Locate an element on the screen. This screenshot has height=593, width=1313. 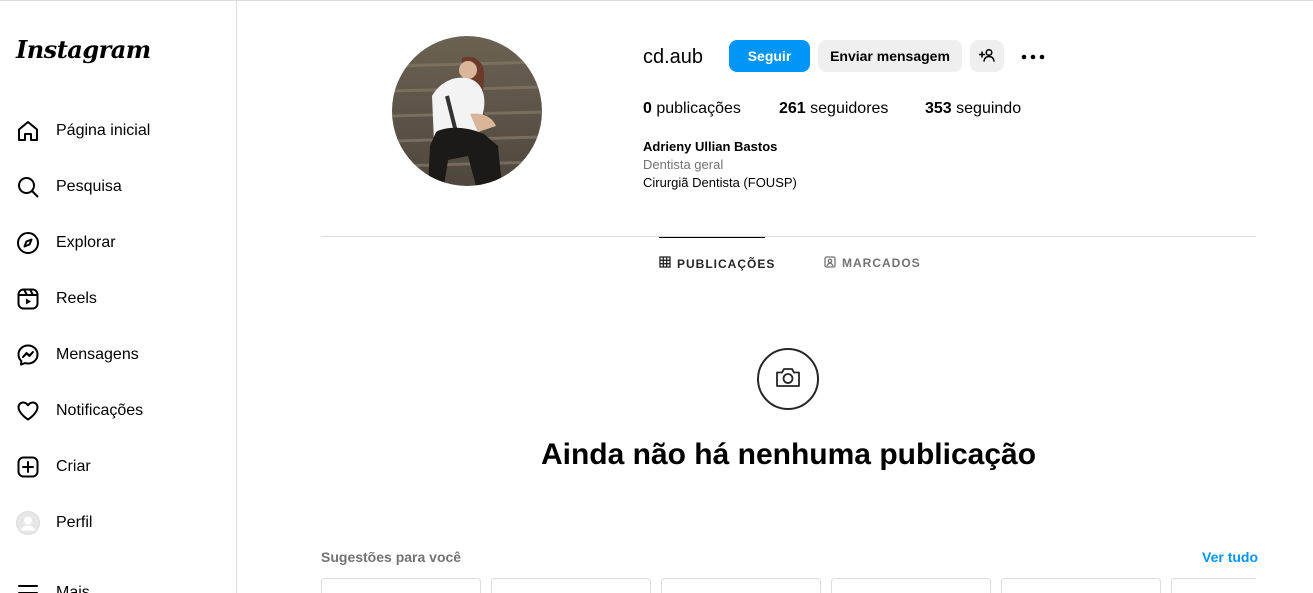
posts-count: 0 publicações is located at coordinates (692, 108).